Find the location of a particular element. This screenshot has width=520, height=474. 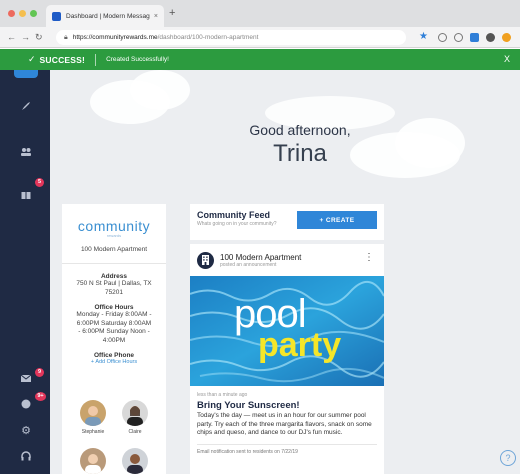

gift-icon is located at coordinates (26, 195).